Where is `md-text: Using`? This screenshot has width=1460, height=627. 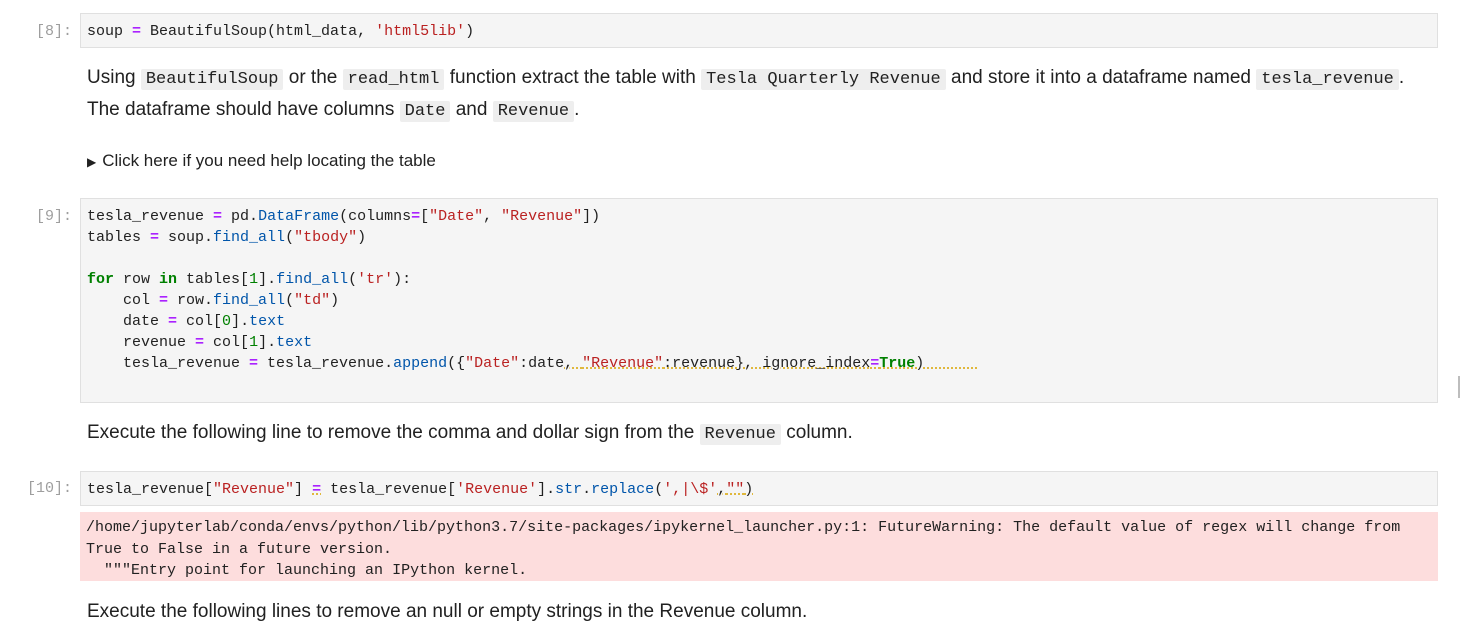 md-text: Using is located at coordinates (114, 77).